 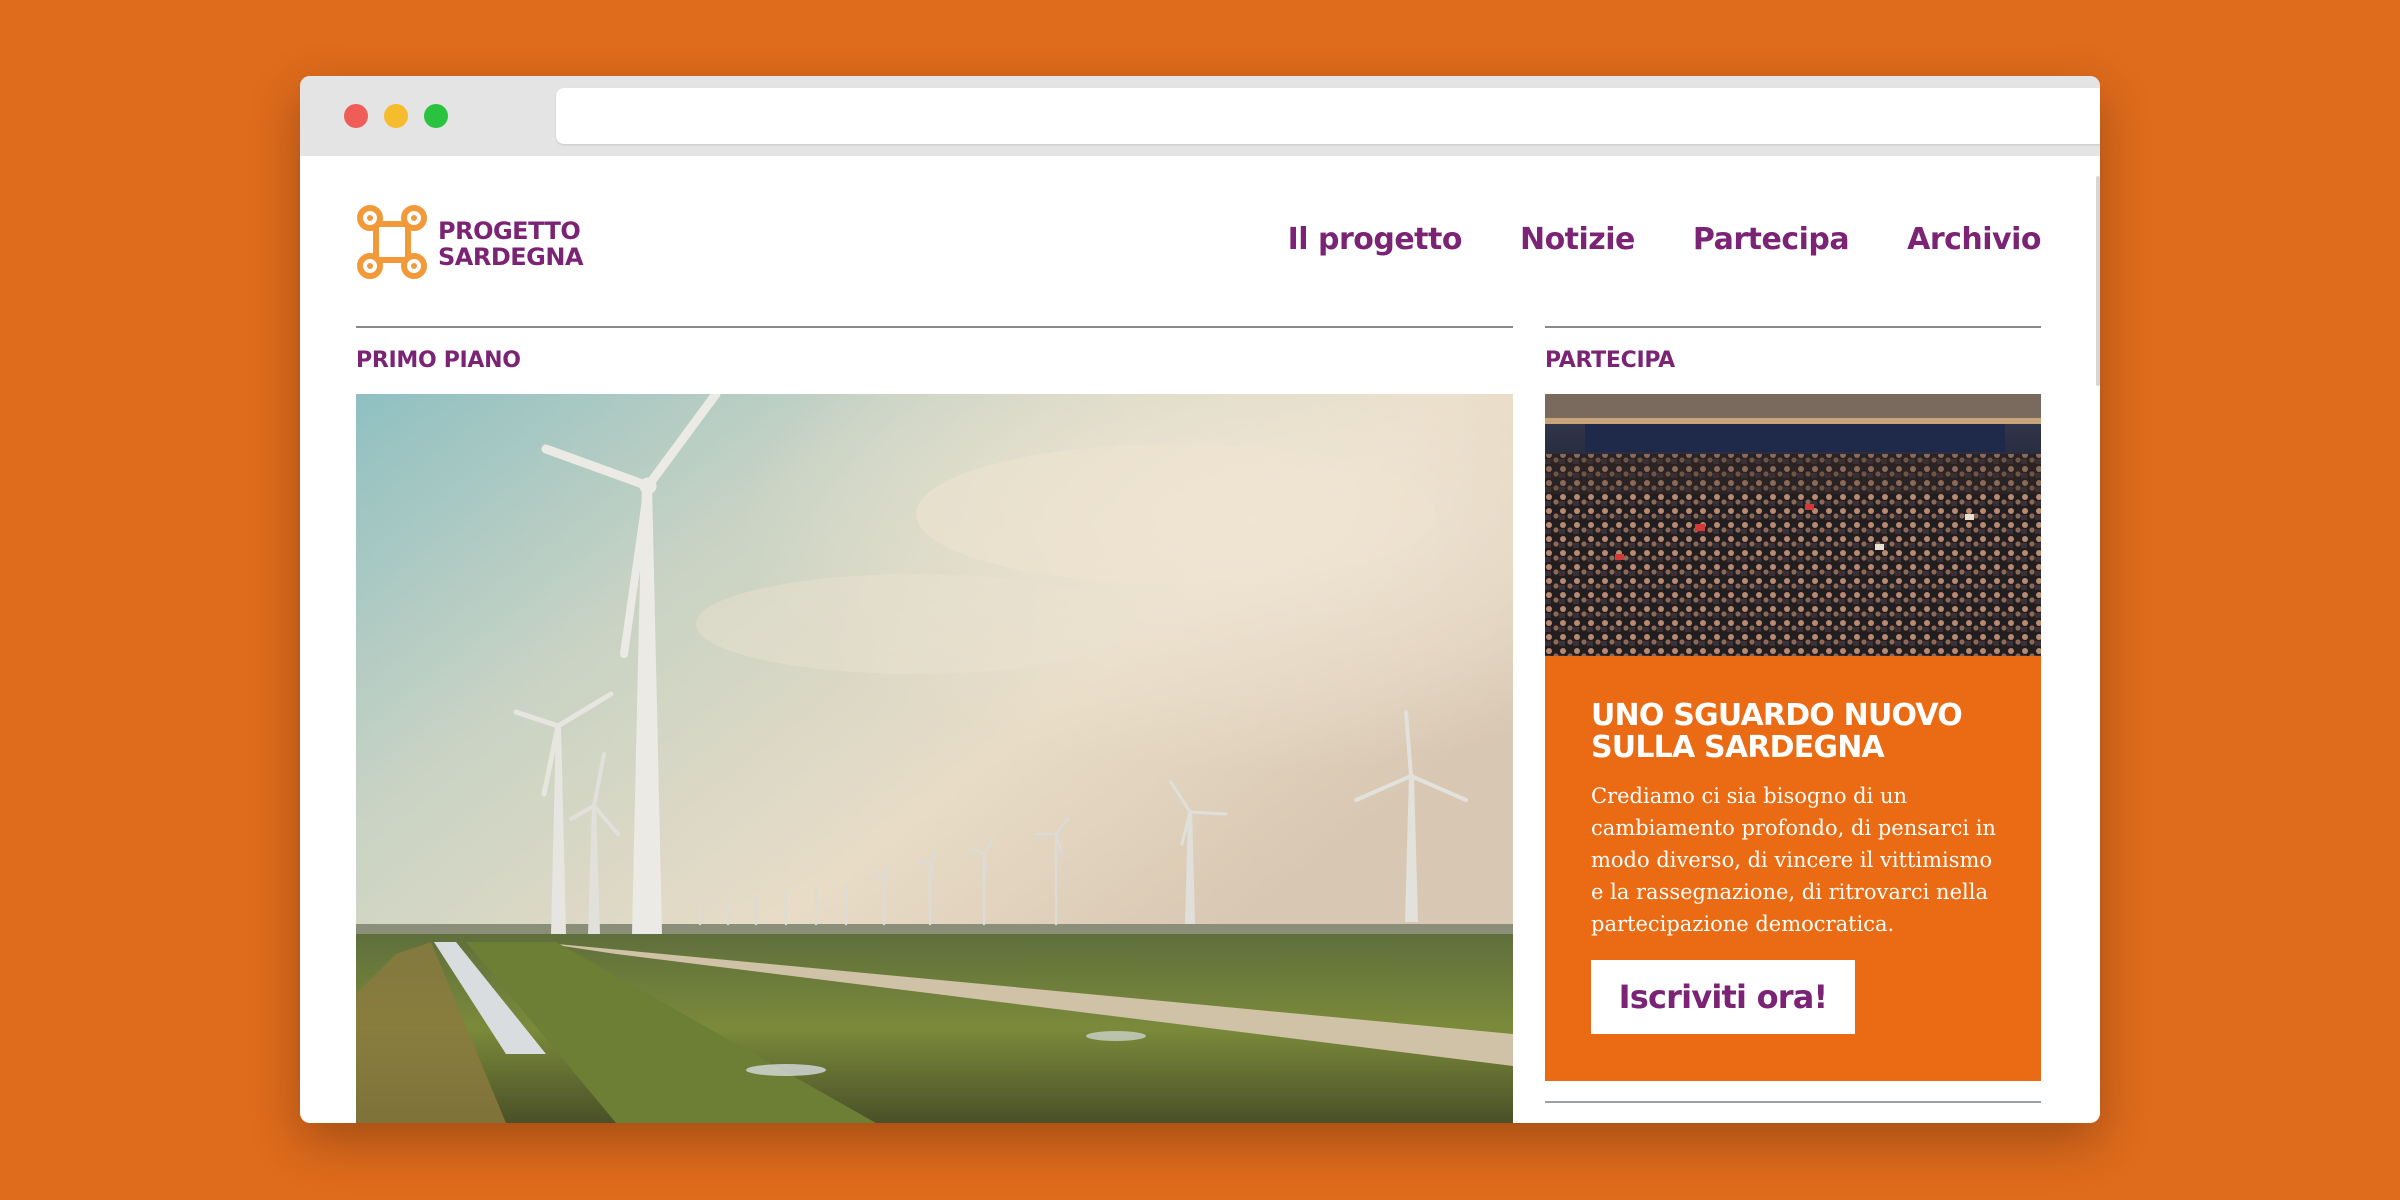 I want to click on nav-item-partecipa: Partecipa, so click(x=1771, y=239).